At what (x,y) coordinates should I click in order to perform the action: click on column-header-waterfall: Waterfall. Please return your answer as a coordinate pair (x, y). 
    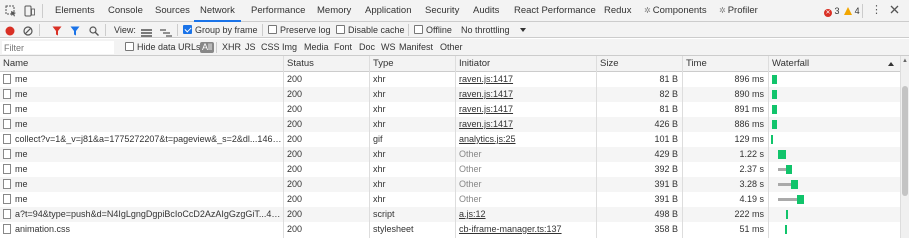
    Looking at the image, I should click on (789, 64).